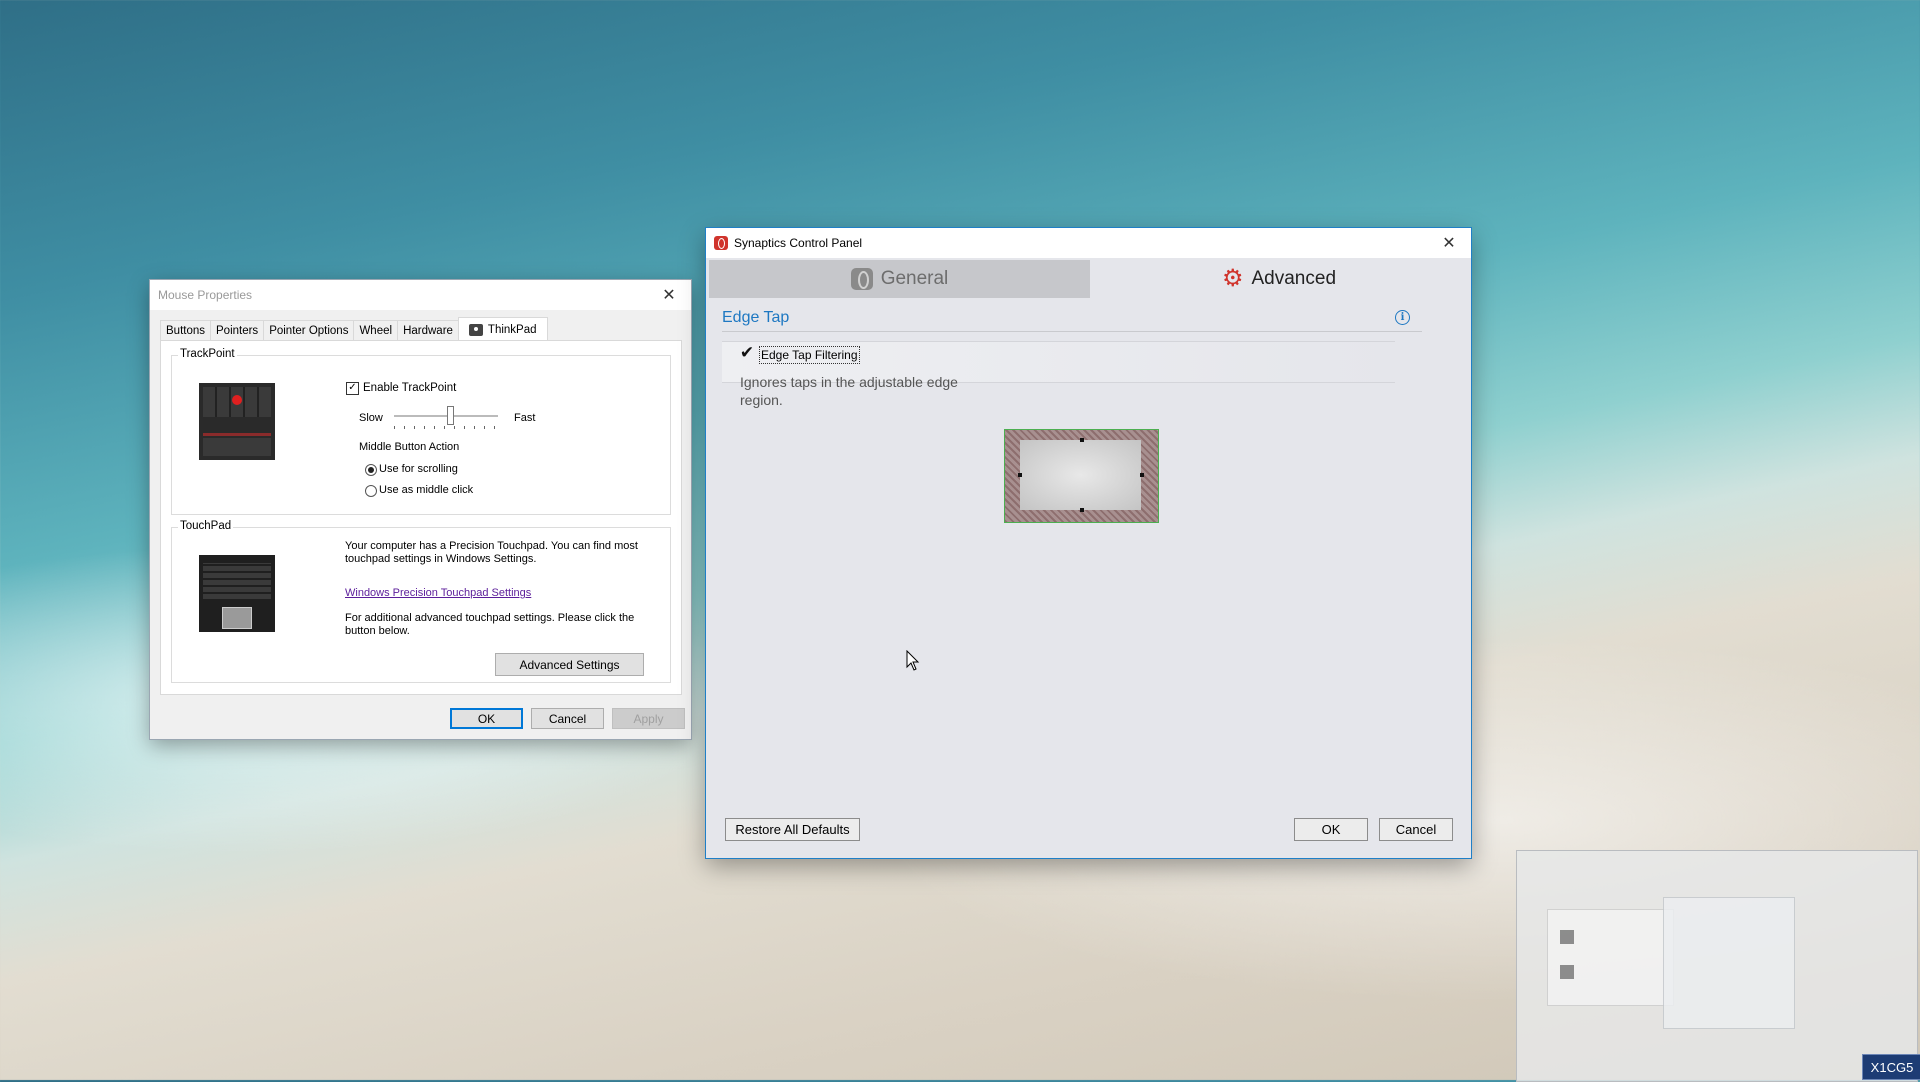  Describe the element at coordinates (648, 718) in the screenshot. I see `mouse-apply-button: Apply` at that location.